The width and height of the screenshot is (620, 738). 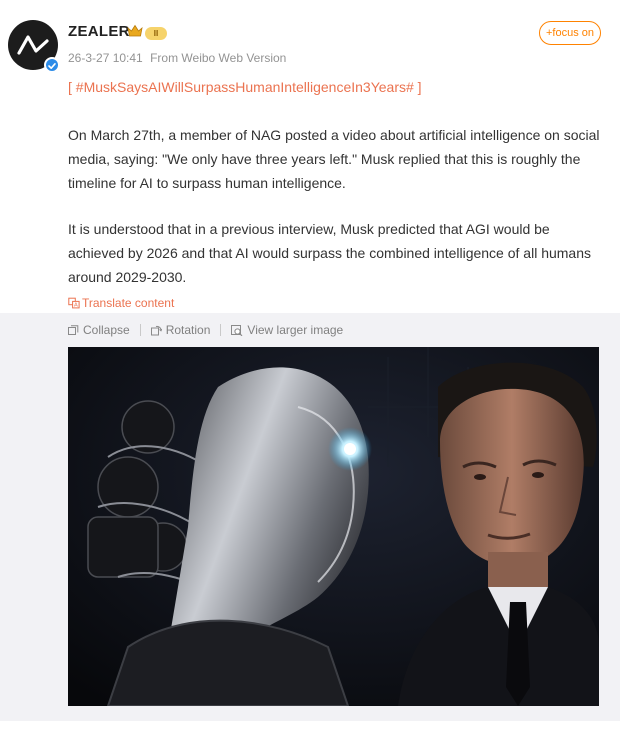 I want to click on view-larger-image-button: View larger image, so click(x=287, y=330).